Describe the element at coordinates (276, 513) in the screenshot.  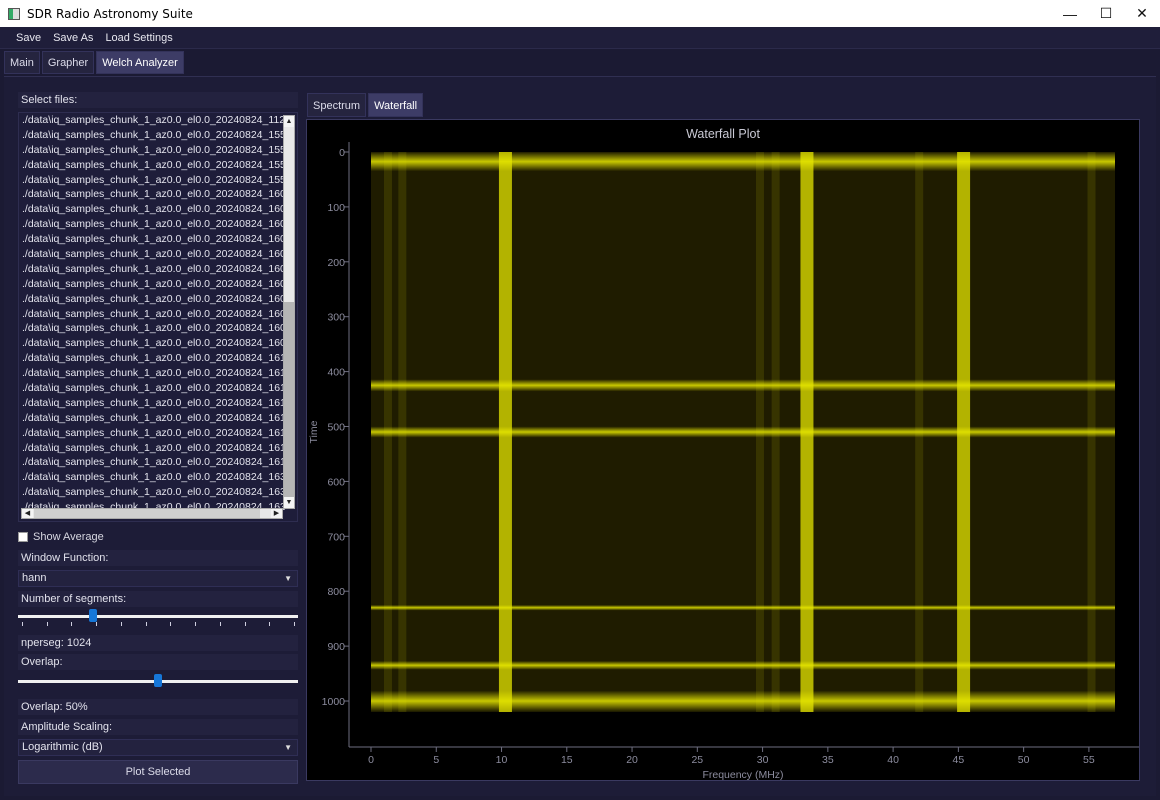
I see `scroll-right-arrow-icon: ▶` at that location.